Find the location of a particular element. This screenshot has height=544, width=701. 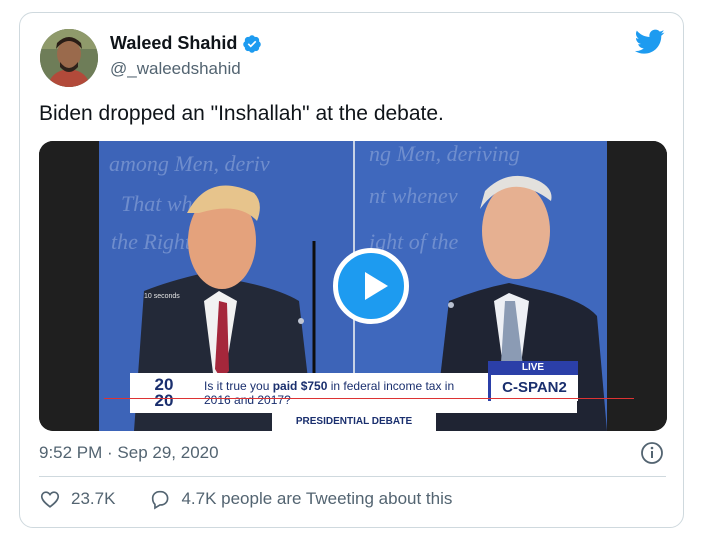

divider is located at coordinates (352, 476).